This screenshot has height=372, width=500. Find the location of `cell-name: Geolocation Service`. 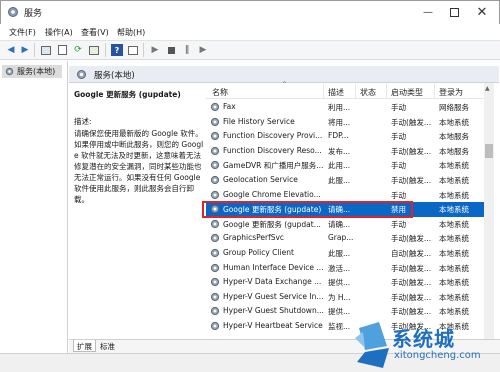

cell-name: Geolocation Service is located at coordinates (260, 179).